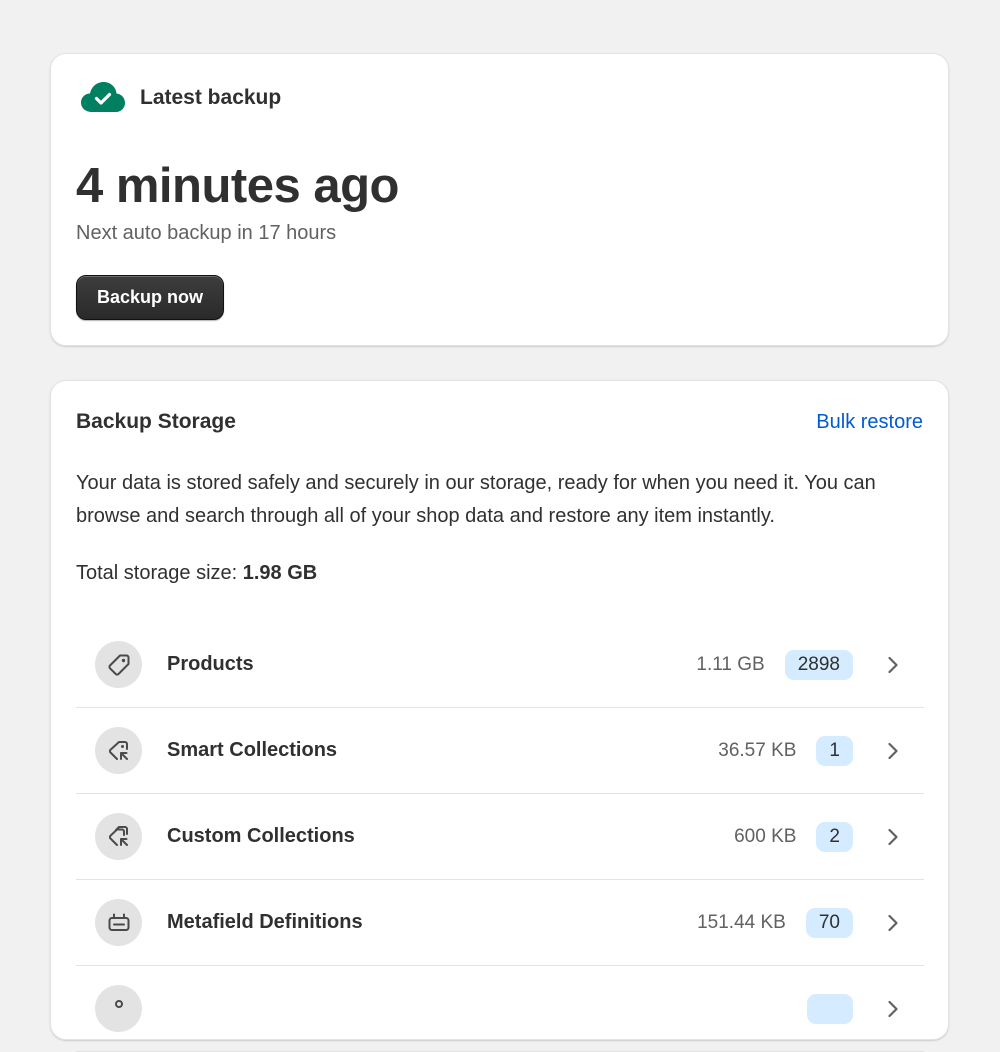 The height and width of the screenshot is (1052, 1000). I want to click on storage-row-size: 600 KB, so click(765, 836).